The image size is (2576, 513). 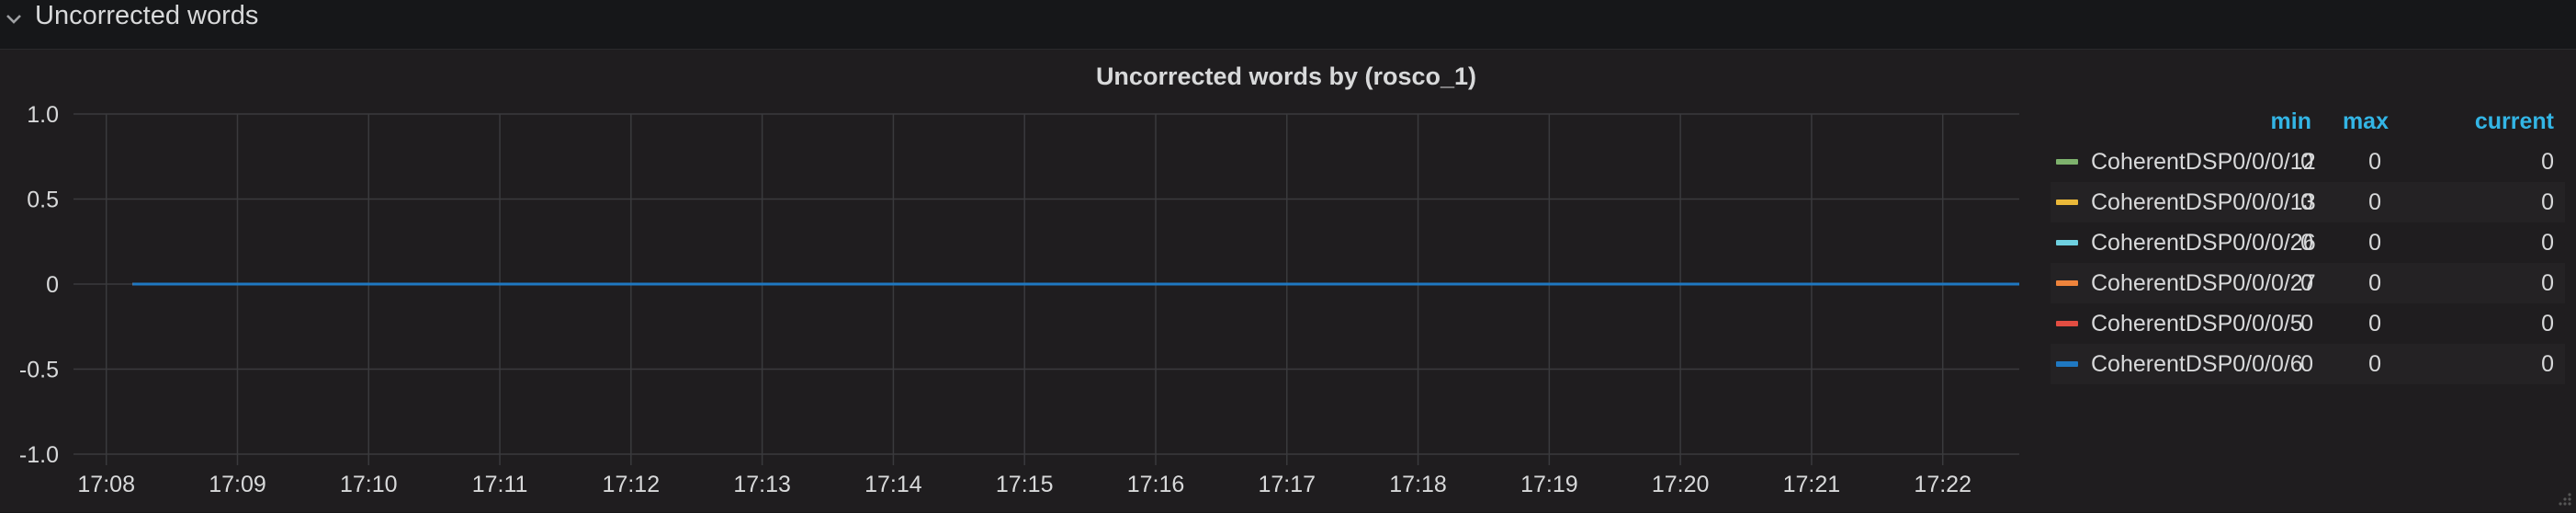 I want to click on y-tick-label: -1.0, so click(x=39, y=455).